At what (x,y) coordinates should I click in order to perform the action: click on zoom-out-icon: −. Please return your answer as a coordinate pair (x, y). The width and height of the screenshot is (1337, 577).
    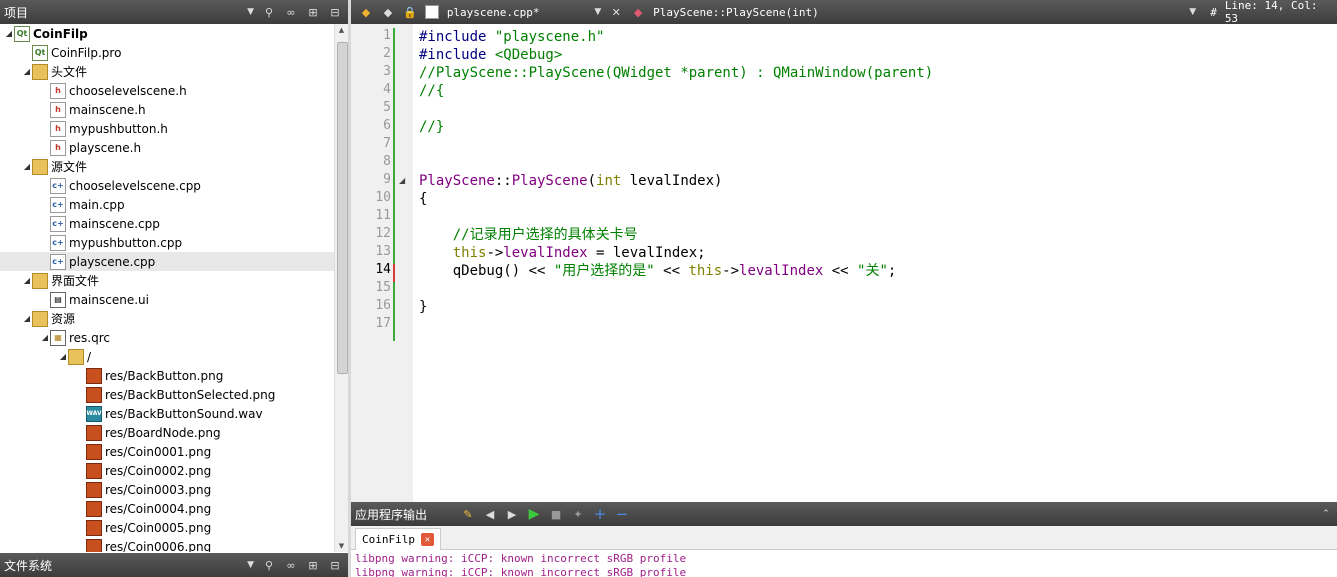
    Looking at the image, I should click on (622, 514).